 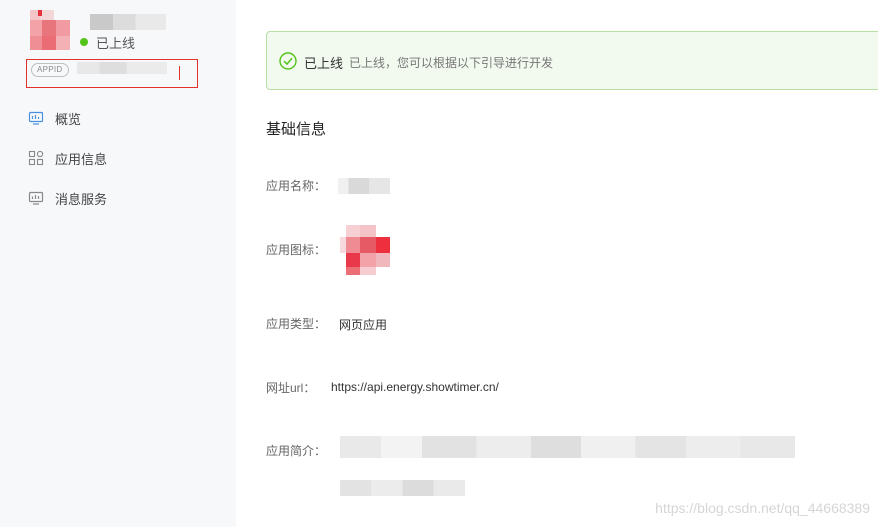 I want to click on appid-row: APPID, so click(x=112, y=73).